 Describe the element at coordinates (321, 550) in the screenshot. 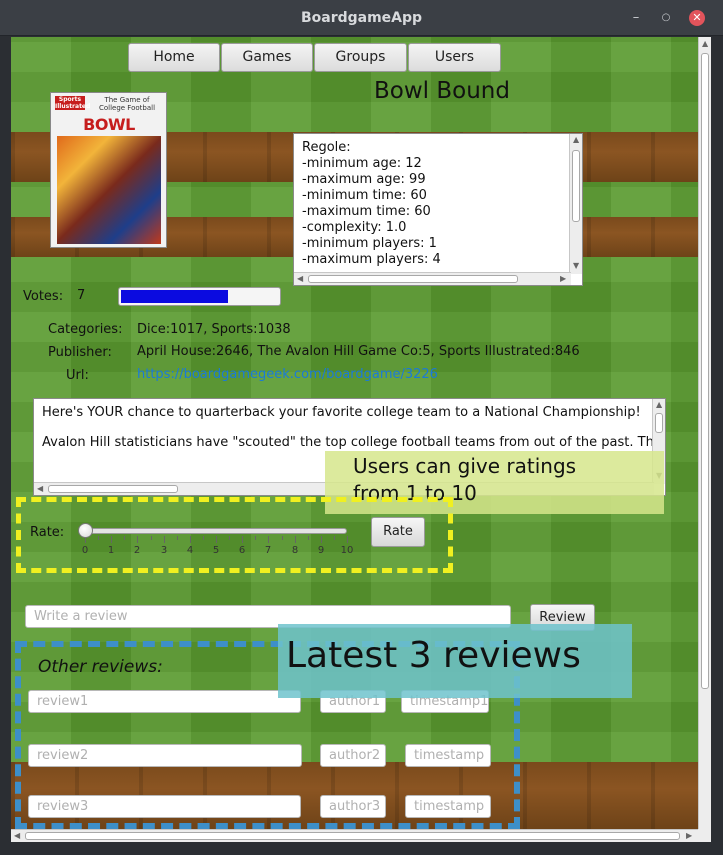

I see `slider-tick-label: 9` at that location.